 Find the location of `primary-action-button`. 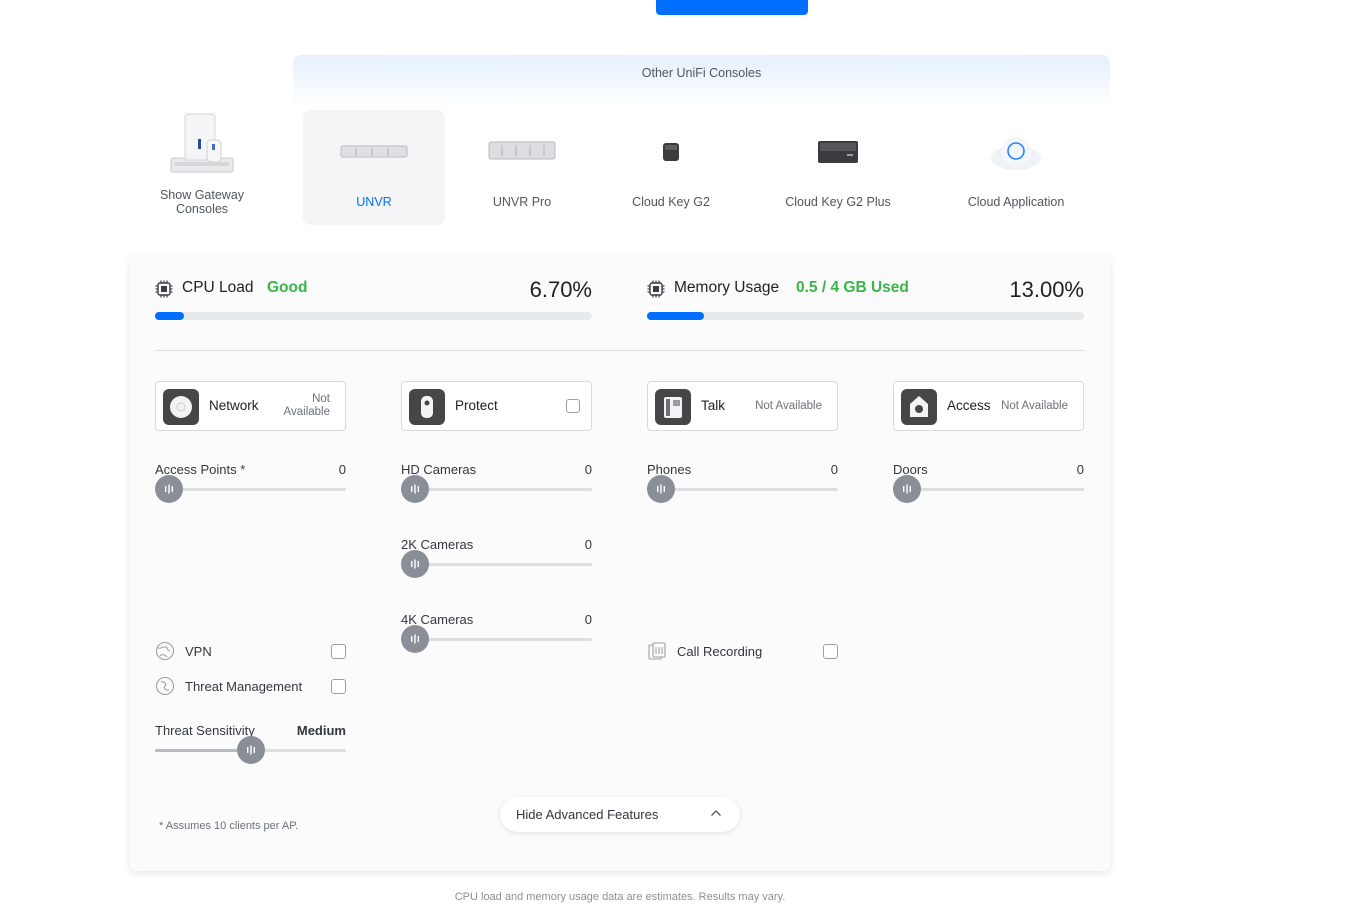

primary-action-button is located at coordinates (732, 7).